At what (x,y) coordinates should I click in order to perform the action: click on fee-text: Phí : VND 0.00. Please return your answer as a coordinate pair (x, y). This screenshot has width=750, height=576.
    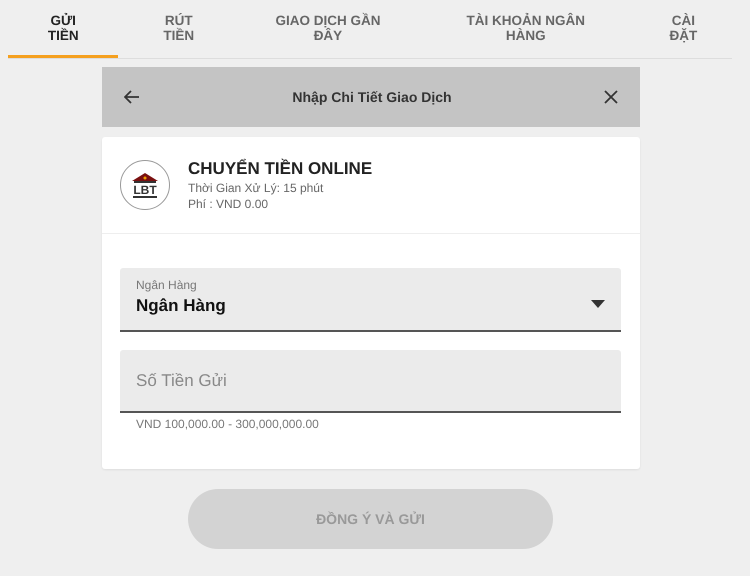
    Looking at the image, I should click on (229, 204).